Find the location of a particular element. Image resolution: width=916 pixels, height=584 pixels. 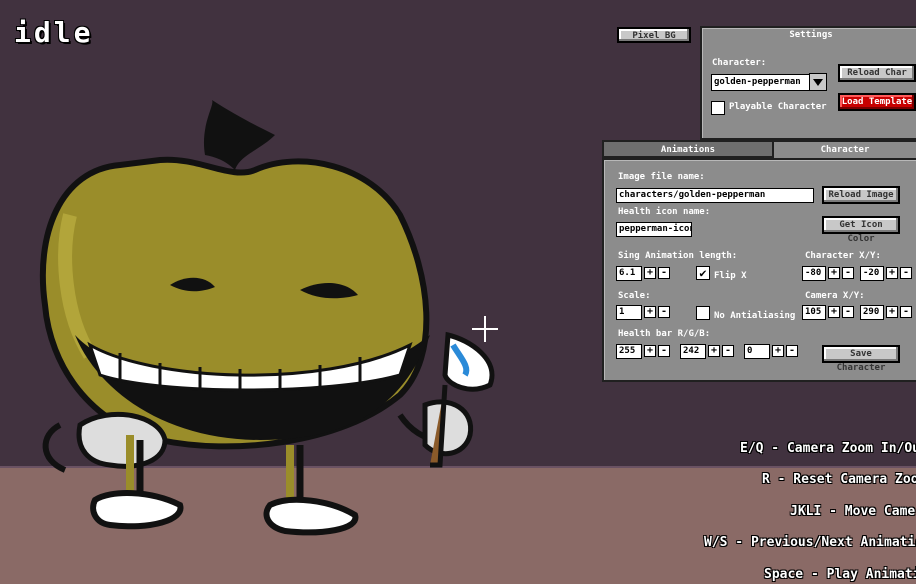

sing-length-input: 6.1 is located at coordinates (629, 273).